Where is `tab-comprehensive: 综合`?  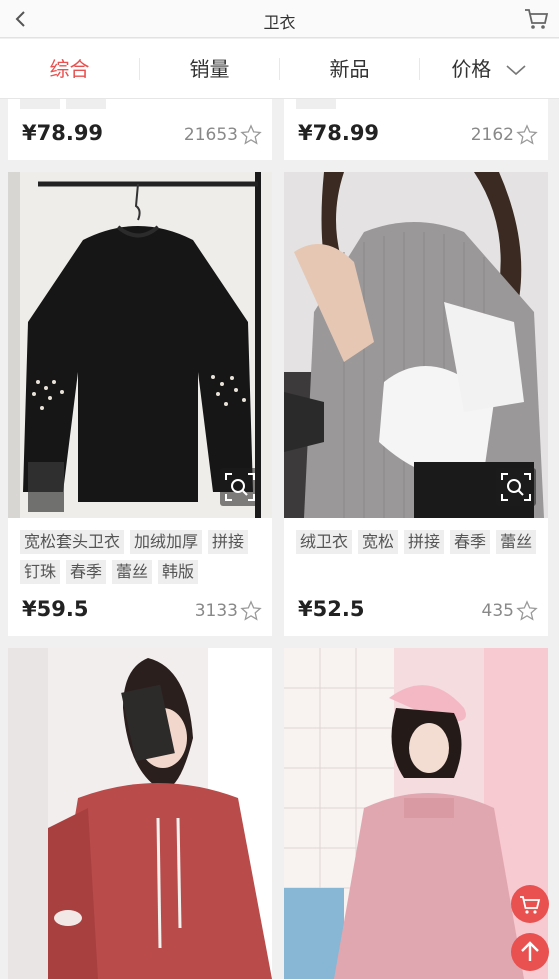
tab-comprehensive: 综合 is located at coordinates (69, 69).